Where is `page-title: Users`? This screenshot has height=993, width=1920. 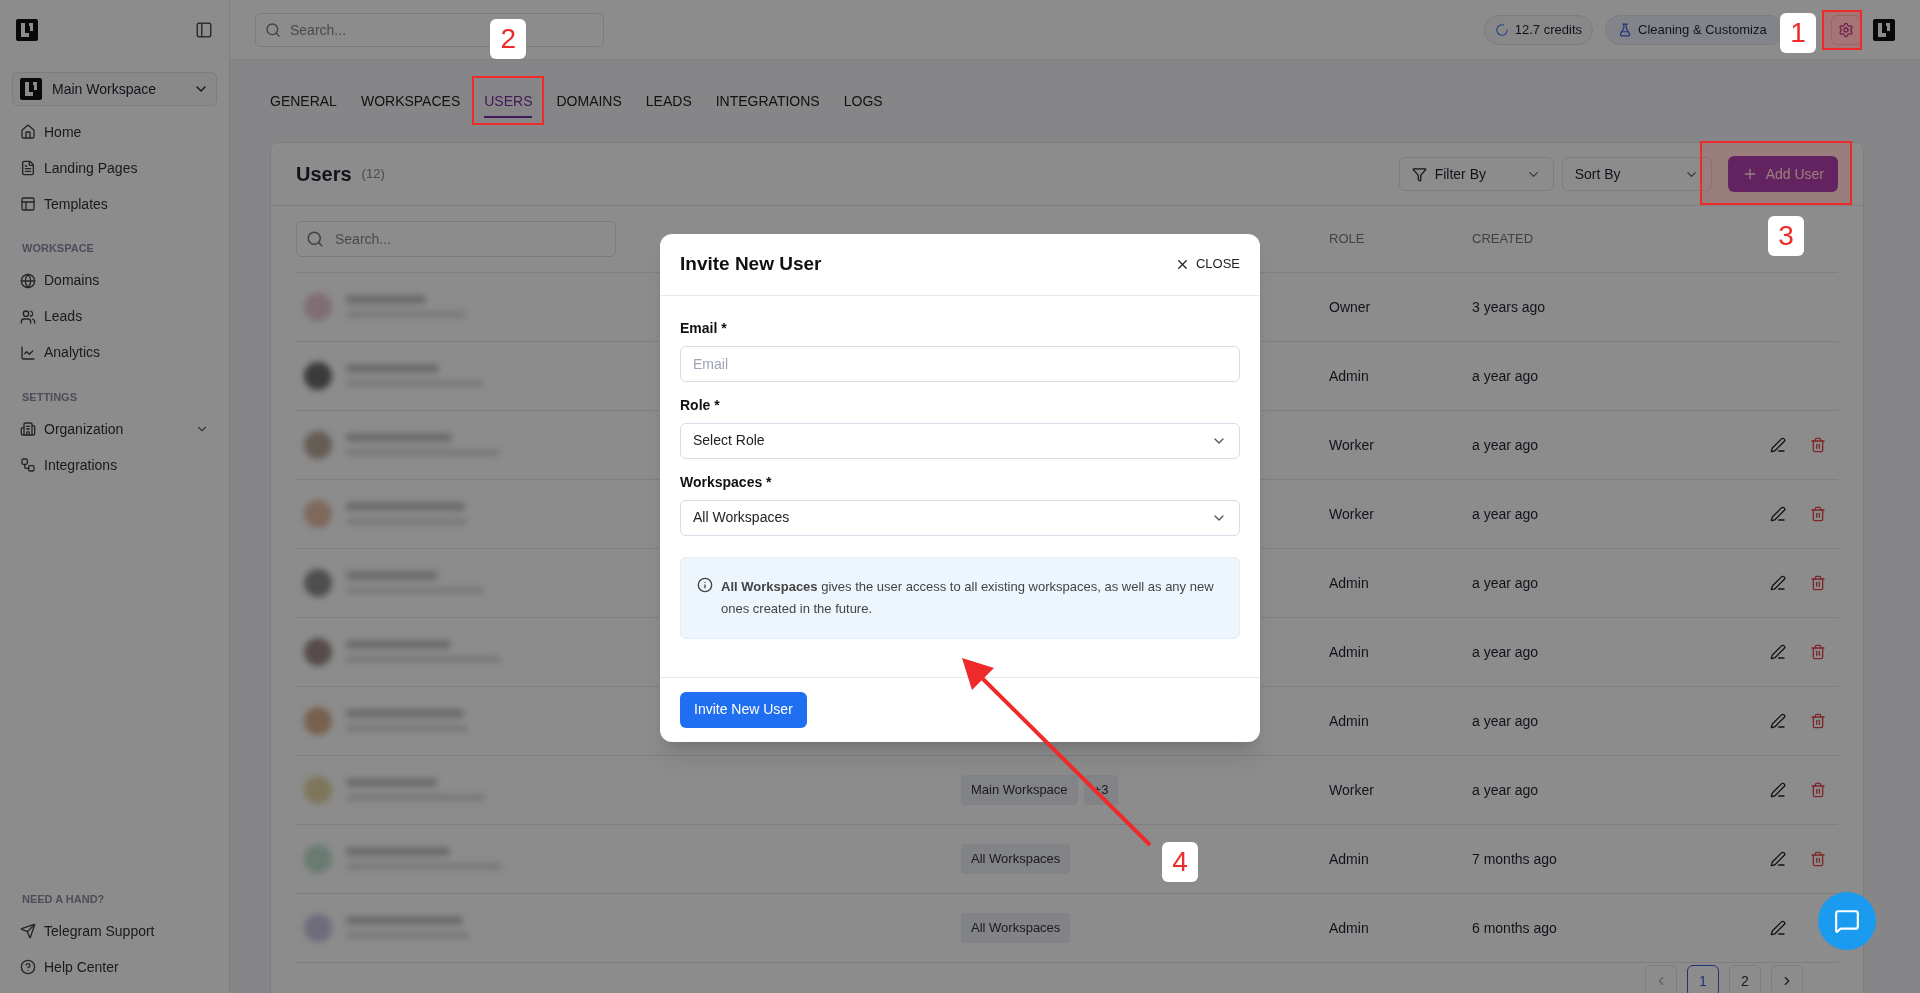 page-title: Users is located at coordinates (324, 174).